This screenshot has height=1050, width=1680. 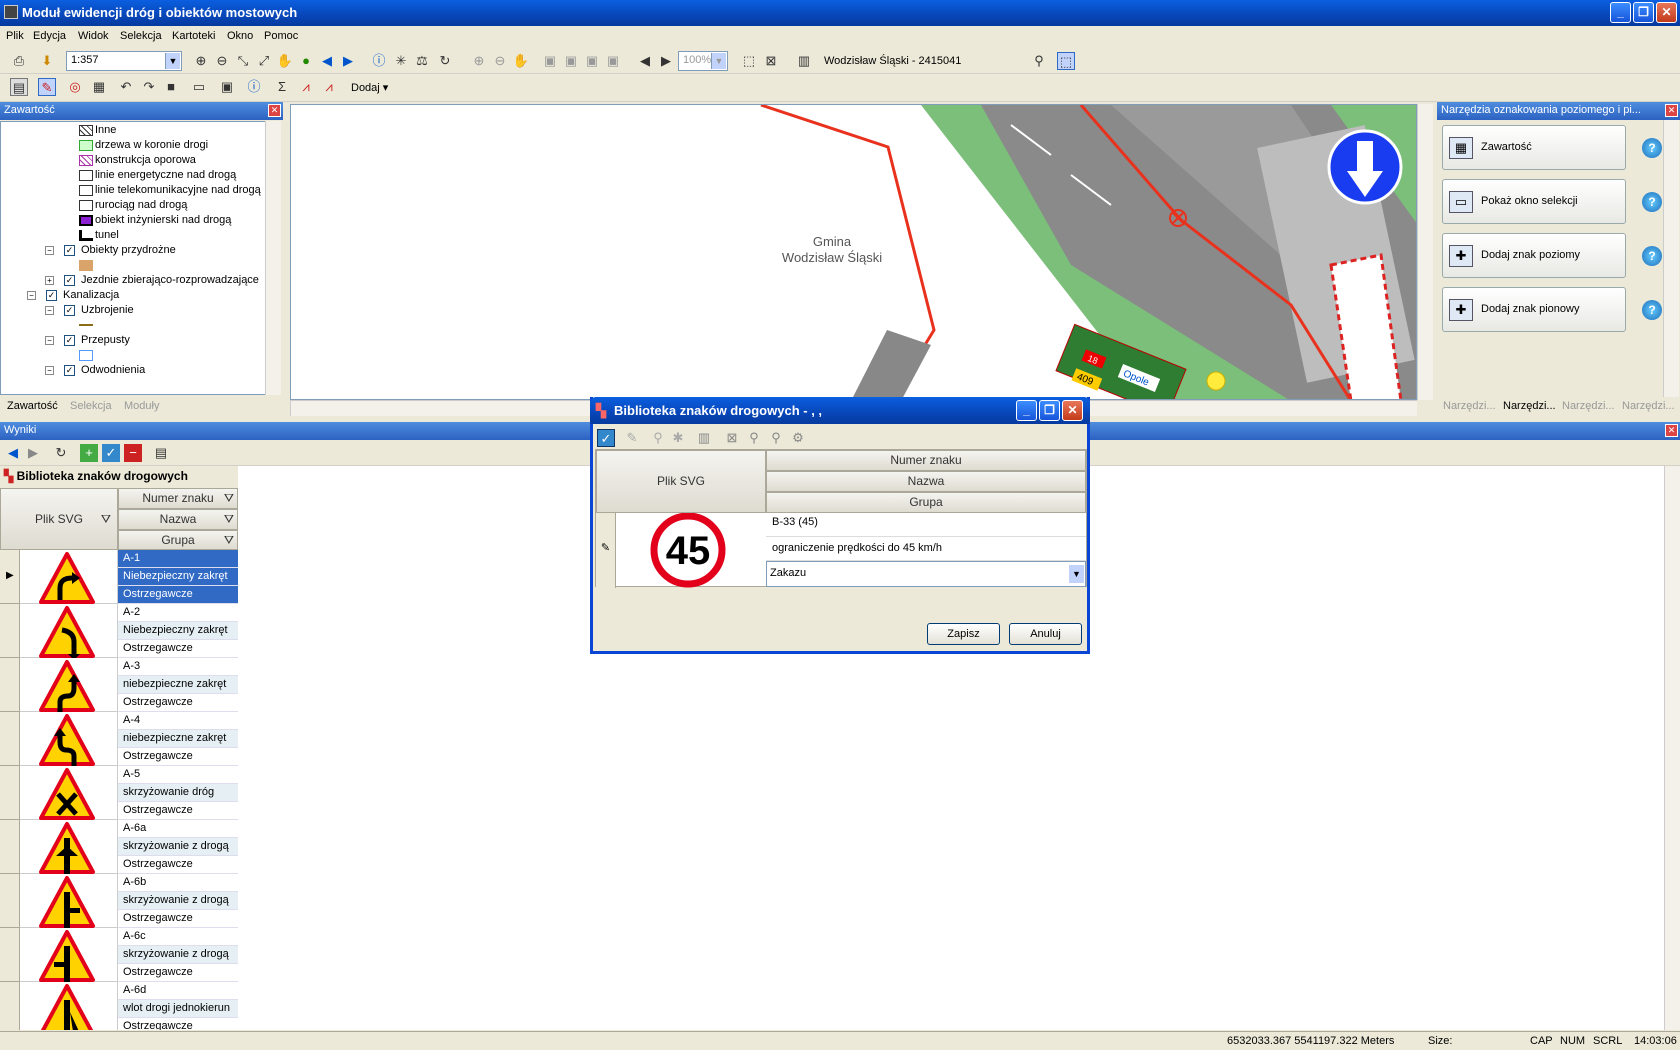 What do you see at coordinates (59, 519) in the screenshot?
I see `grid-header-svg: Plik SVG ⛛` at bounding box center [59, 519].